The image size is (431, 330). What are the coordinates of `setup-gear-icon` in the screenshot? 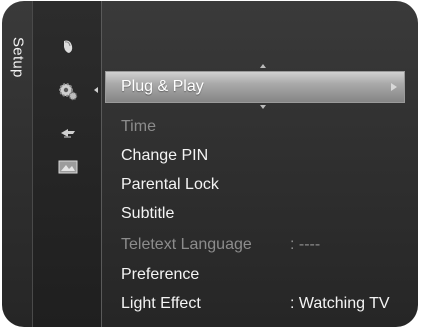 It's located at (68, 91).